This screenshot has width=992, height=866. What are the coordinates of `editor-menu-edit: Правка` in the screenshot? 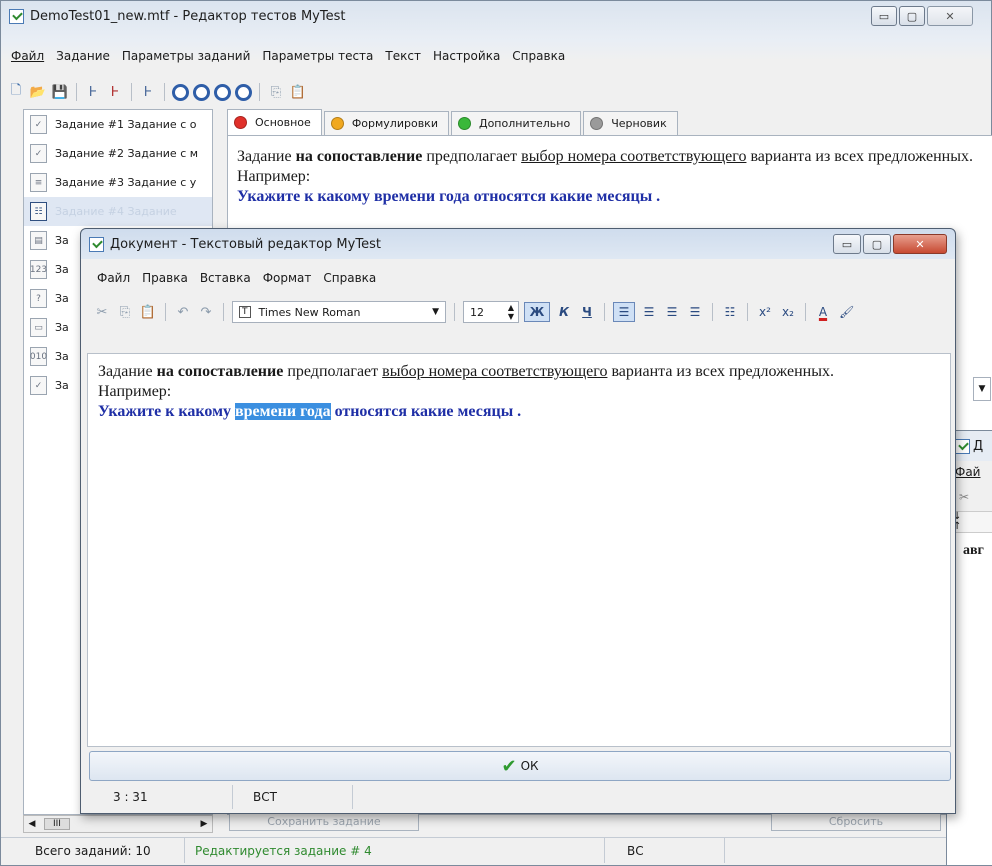 It's located at (165, 278).